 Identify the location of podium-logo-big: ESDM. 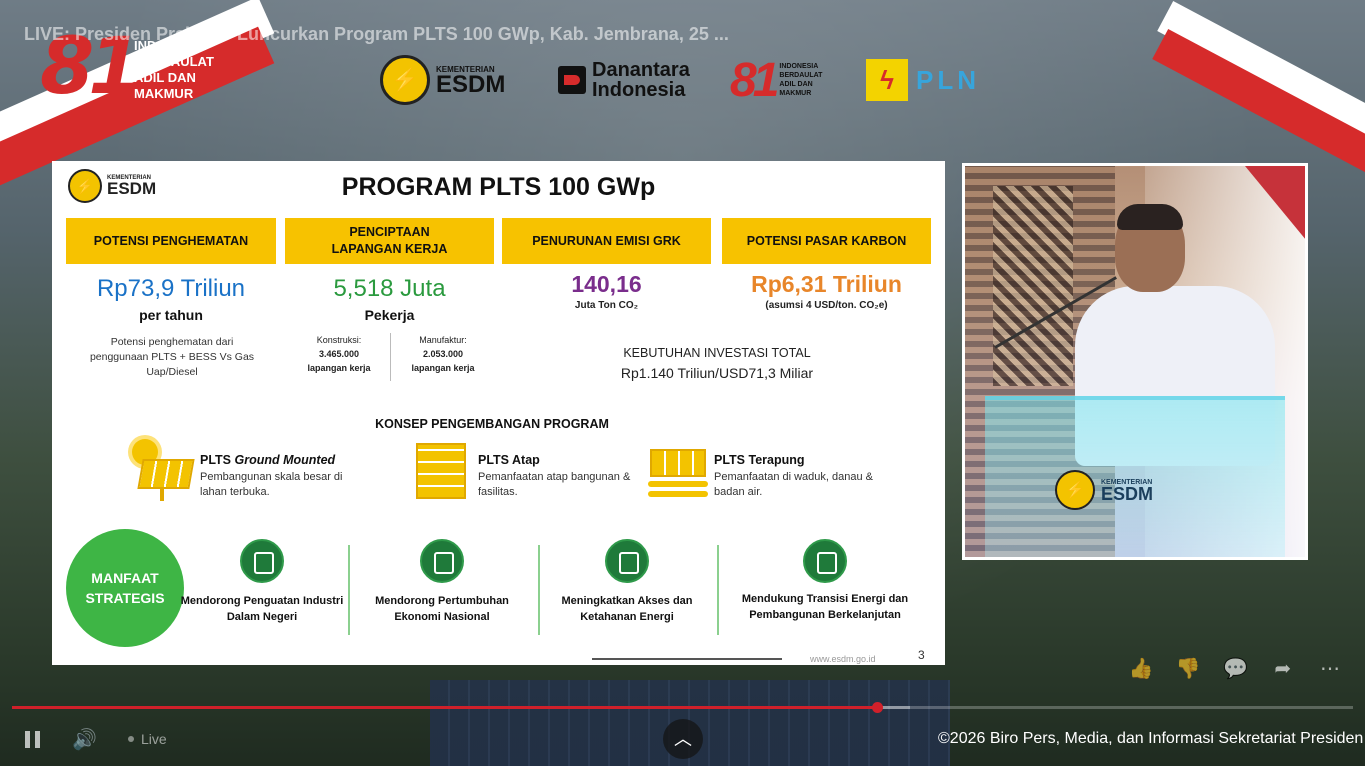
(1127, 493).